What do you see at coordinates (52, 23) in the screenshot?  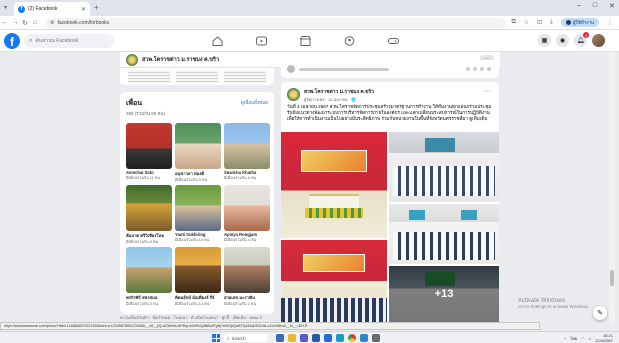 I see `site-info-icon: ⚙` at bounding box center [52, 23].